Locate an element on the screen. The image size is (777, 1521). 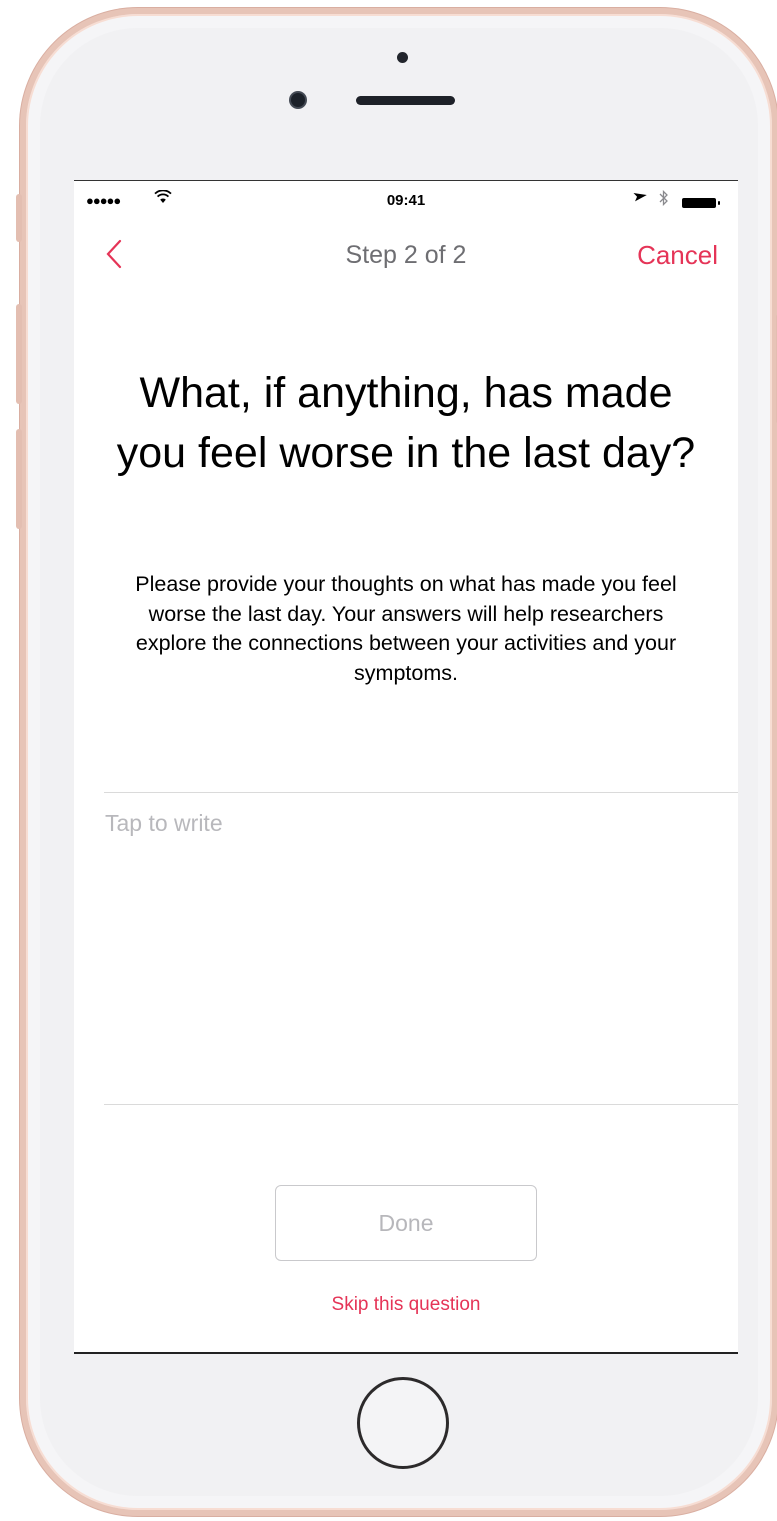
volume-up-button is located at coordinates (19, 354).